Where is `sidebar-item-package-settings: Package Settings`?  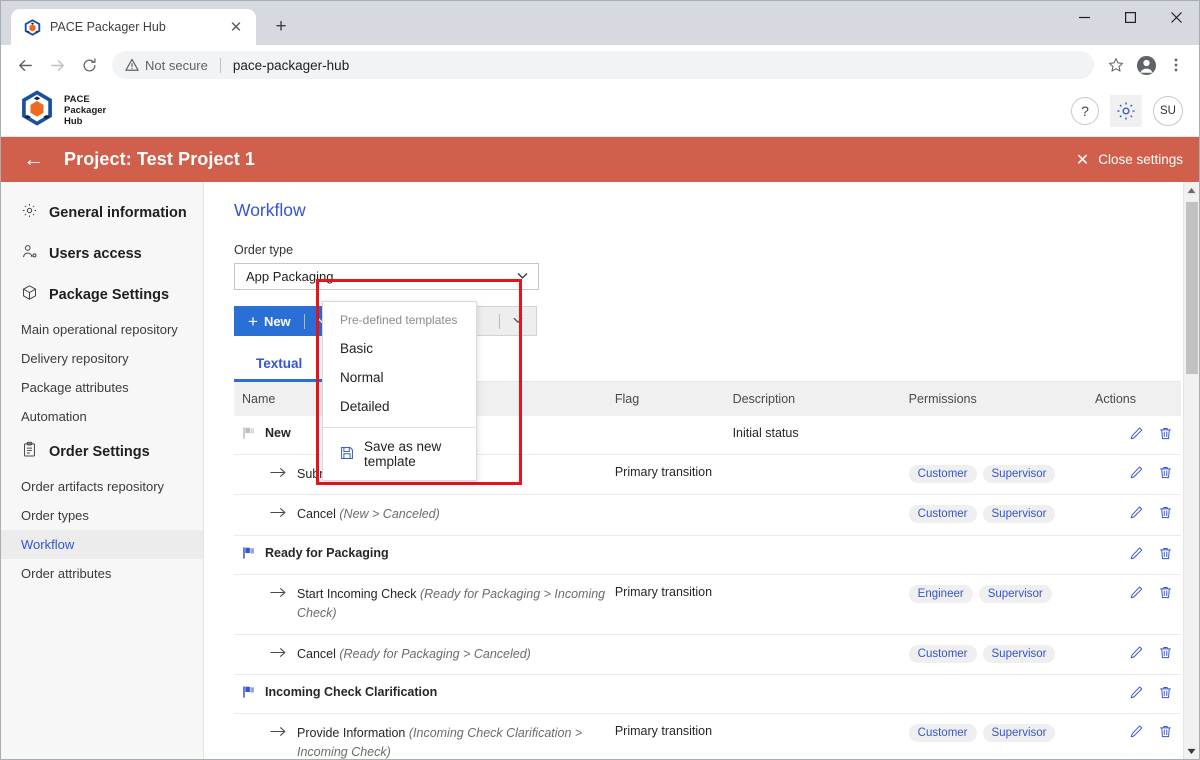
sidebar-item-package-settings: Package Settings is located at coordinates (102, 294).